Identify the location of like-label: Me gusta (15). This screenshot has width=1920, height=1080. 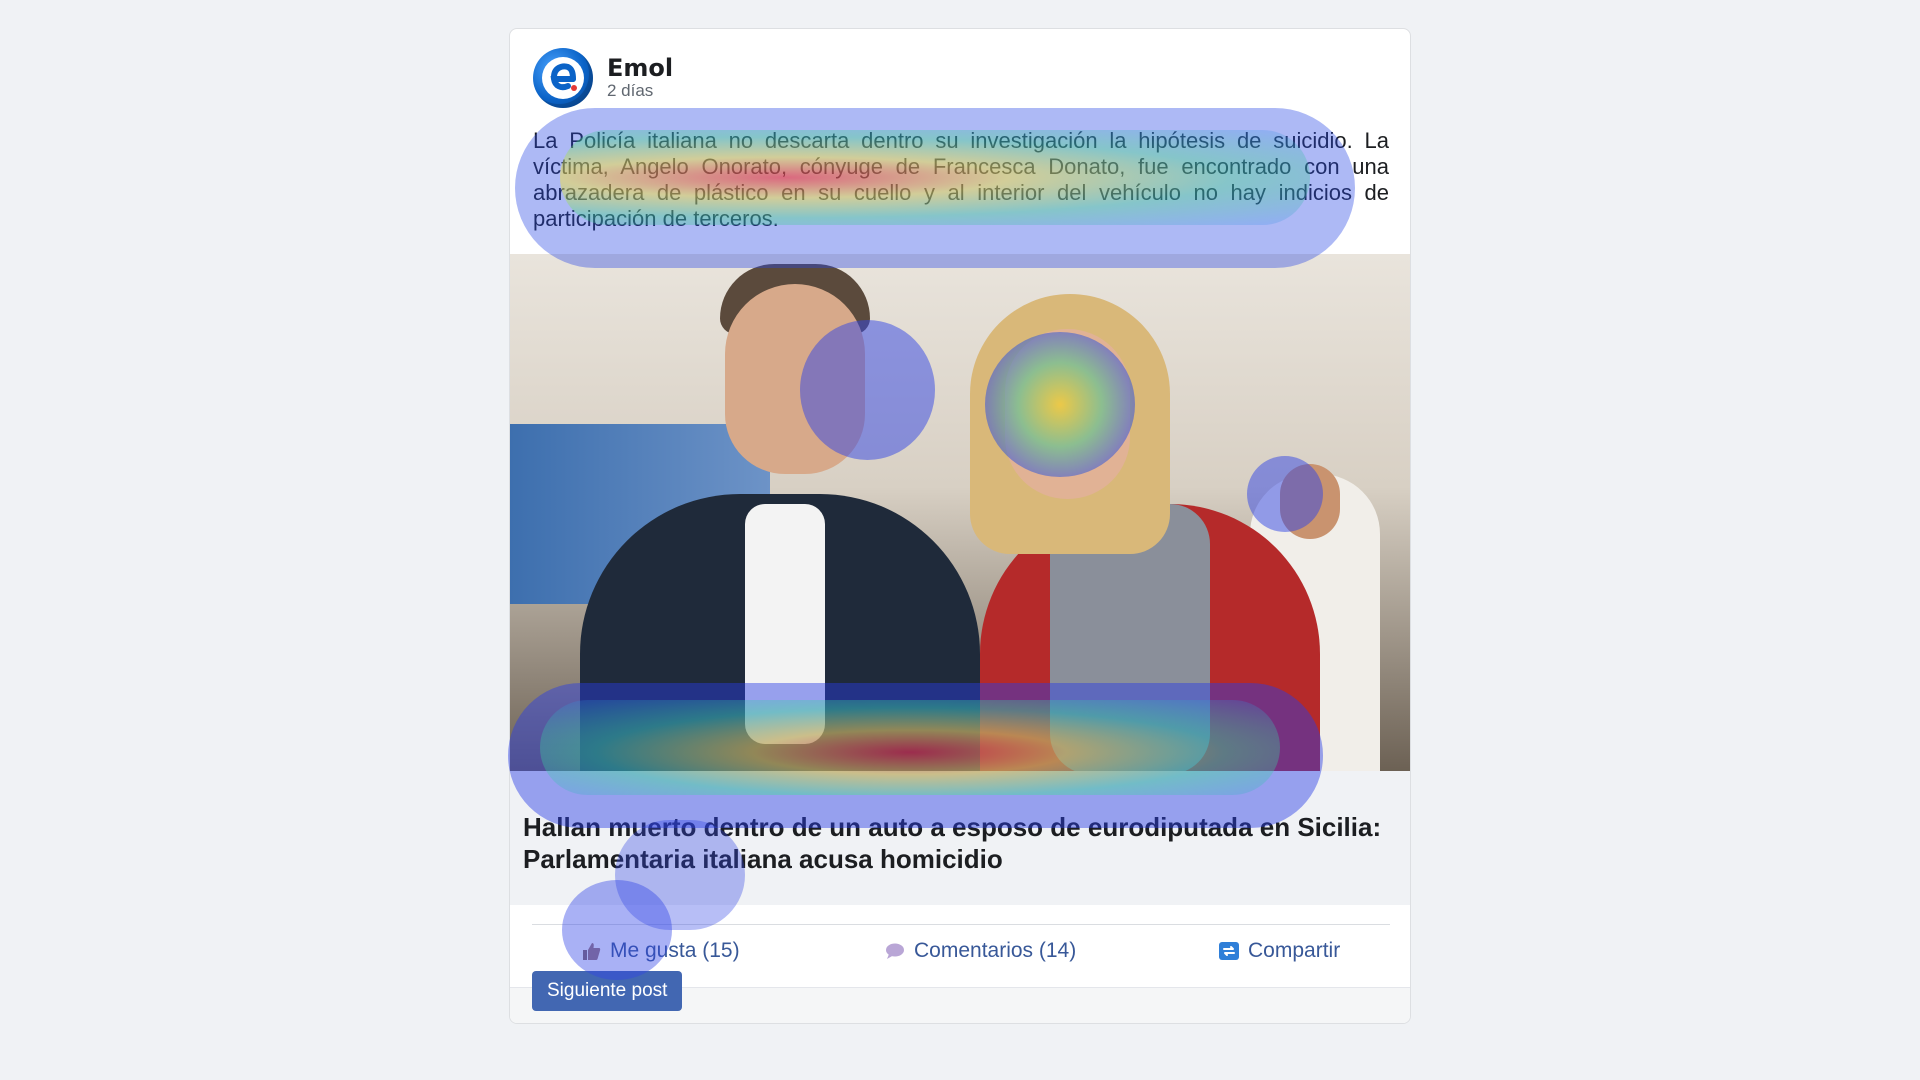
(675, 950).